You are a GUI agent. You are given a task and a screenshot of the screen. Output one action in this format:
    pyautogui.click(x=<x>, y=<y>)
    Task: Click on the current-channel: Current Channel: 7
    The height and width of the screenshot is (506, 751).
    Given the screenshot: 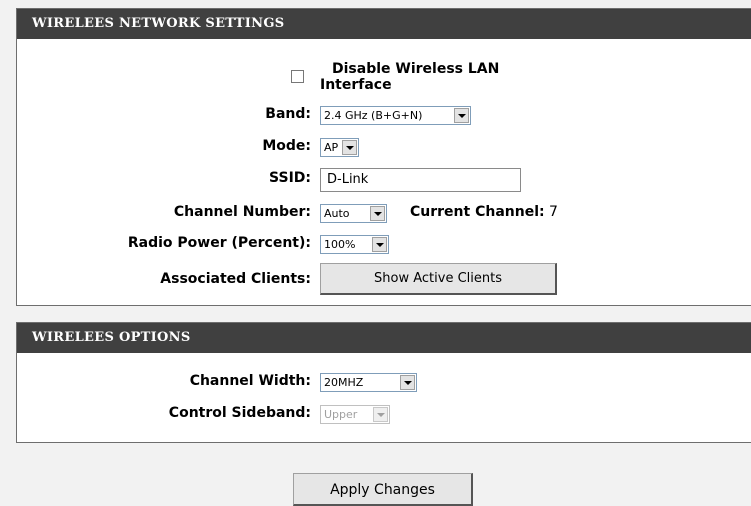 What is the action you would take?
    pyautogui.click(x=484, y=212)
    